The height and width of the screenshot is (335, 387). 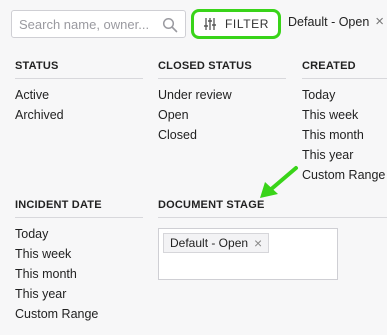 I want to click on active-filter-chip: Default - Open ×, so click(x=336, y=21).